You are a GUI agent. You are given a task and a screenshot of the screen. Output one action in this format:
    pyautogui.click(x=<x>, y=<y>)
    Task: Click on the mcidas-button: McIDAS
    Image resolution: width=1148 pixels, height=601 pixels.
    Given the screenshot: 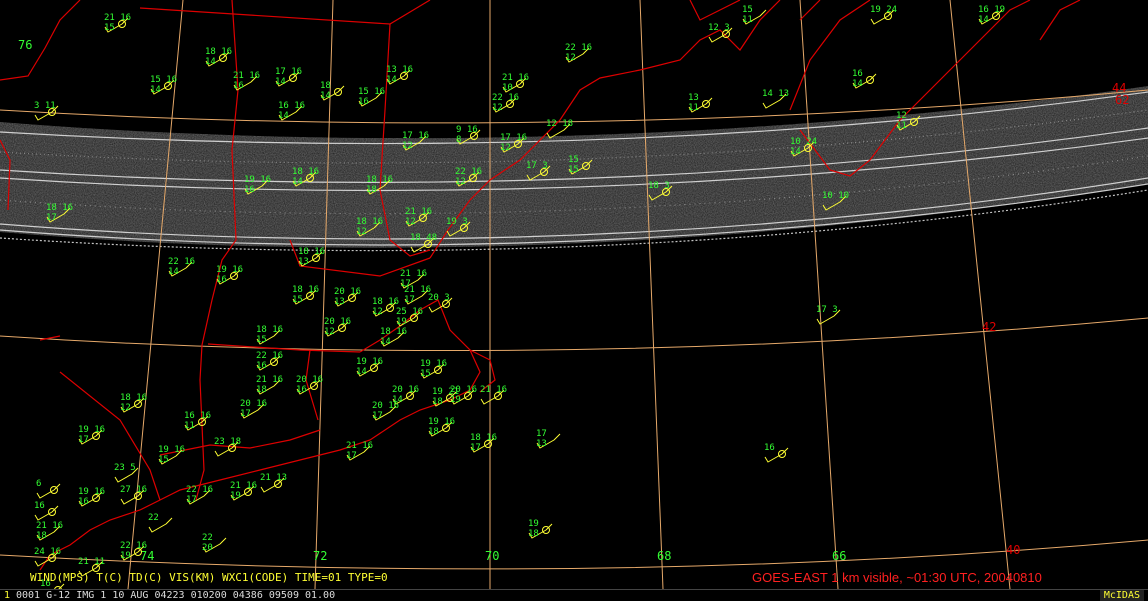 What is the action you would take?
    pyautogui.click(x=1121, y=595)
    